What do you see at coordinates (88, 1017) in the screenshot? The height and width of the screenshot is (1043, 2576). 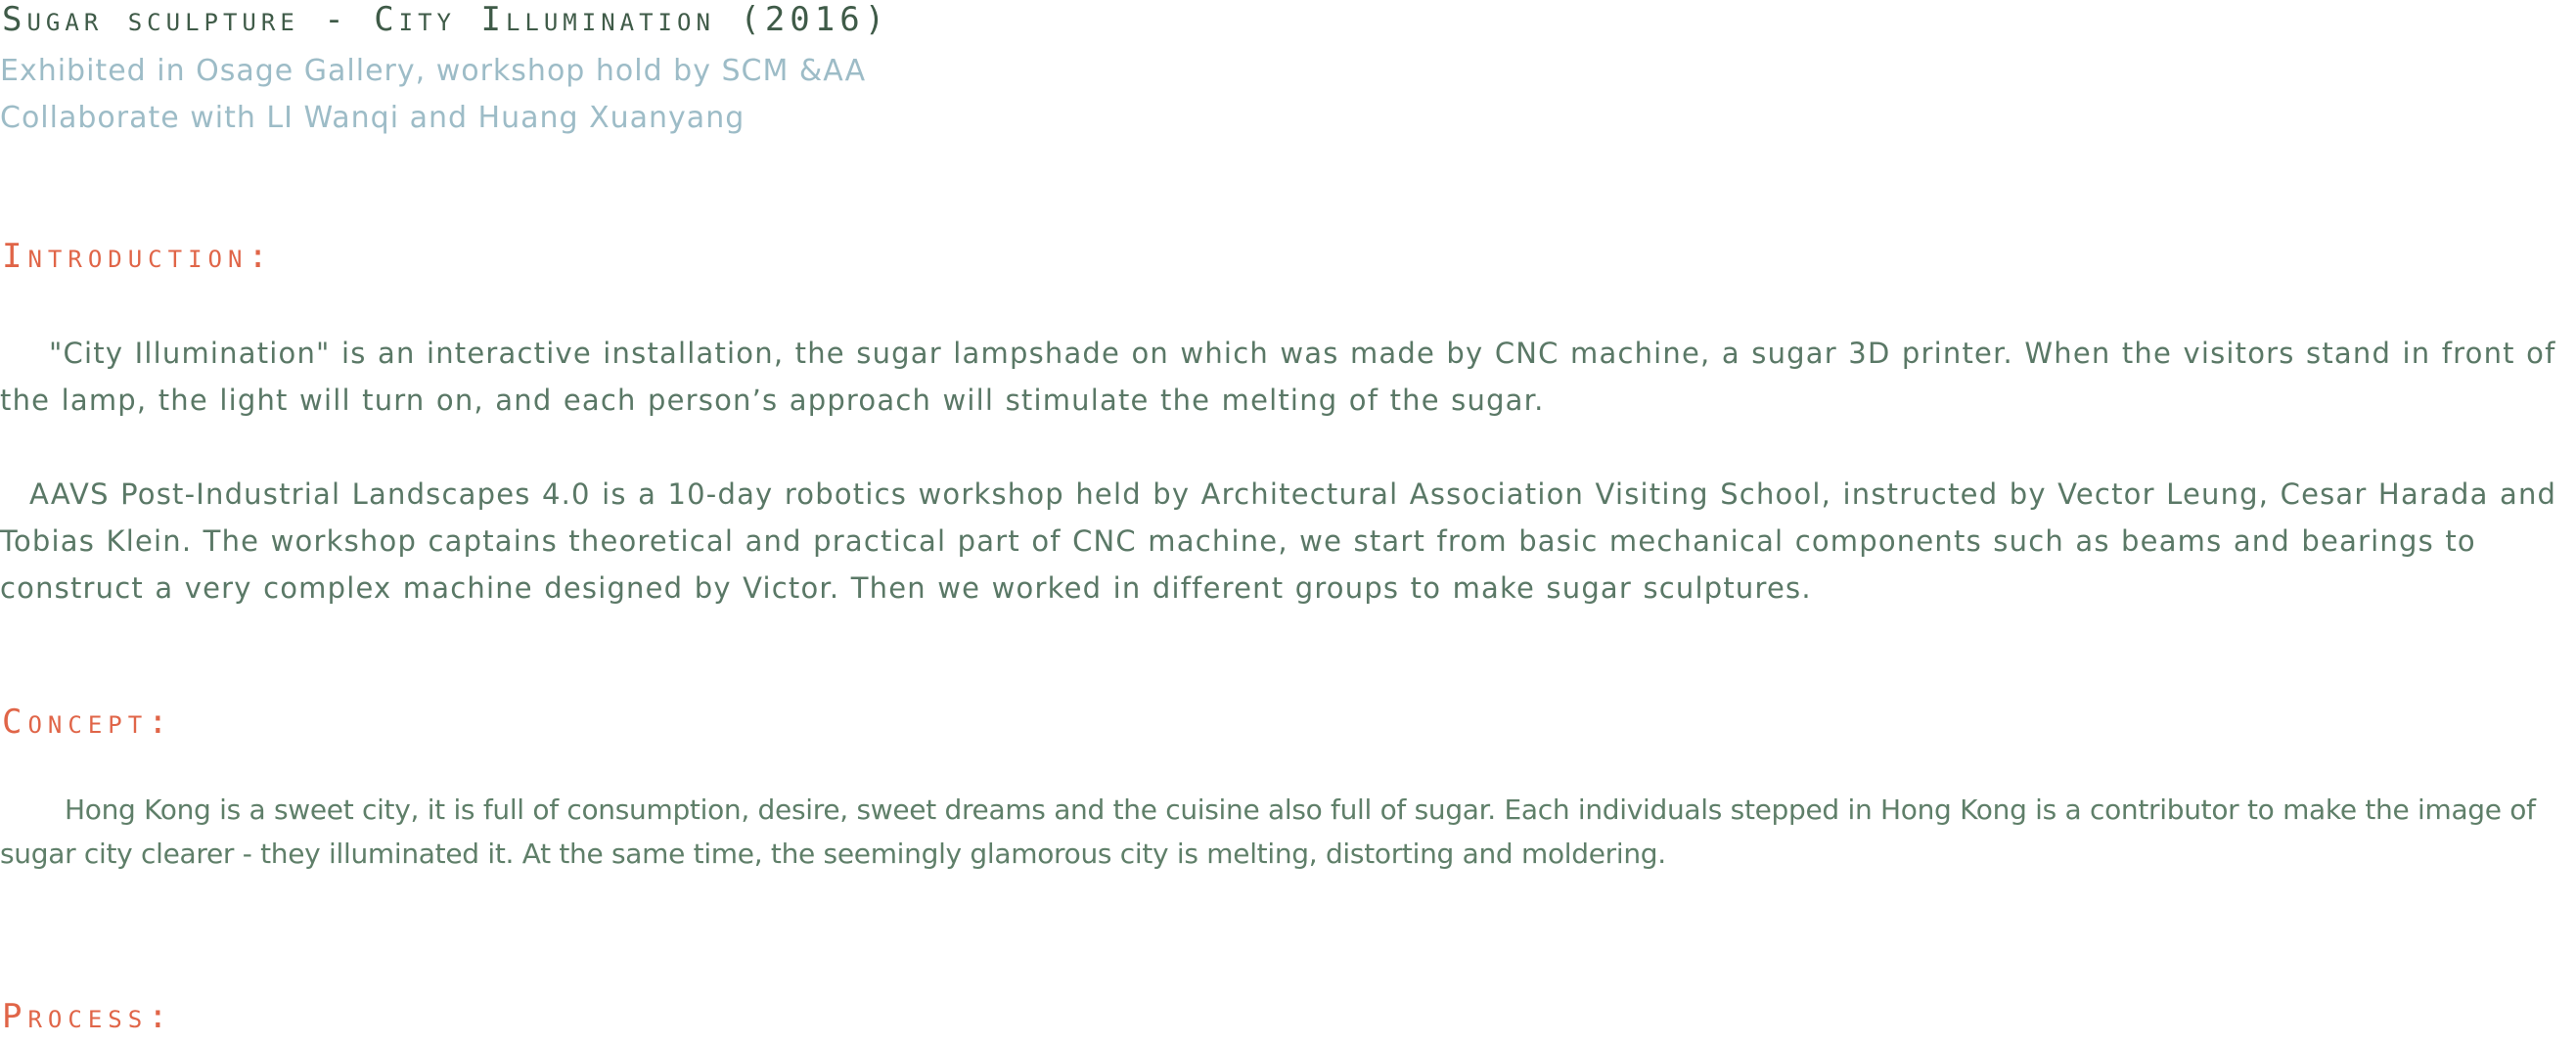 I see `process-heading: Process:` at bounding box center [88, 1017].